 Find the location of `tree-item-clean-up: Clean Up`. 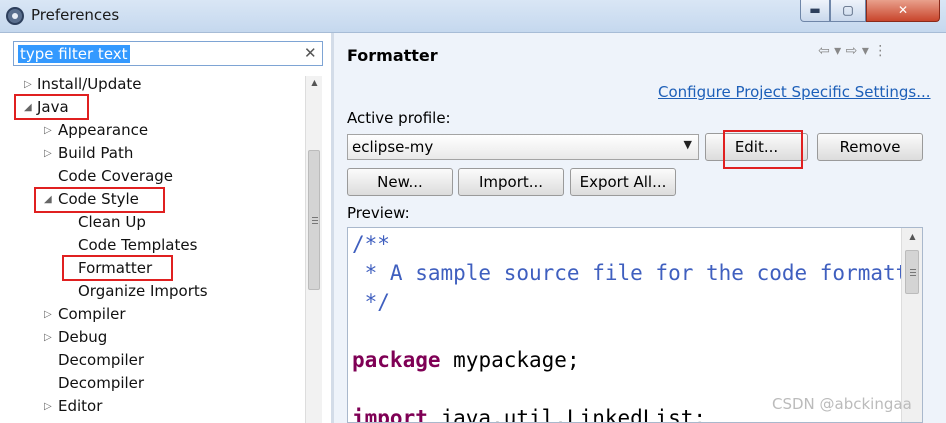

tree-item-clean-up: Clean Up is located at coordinates (112, 222).